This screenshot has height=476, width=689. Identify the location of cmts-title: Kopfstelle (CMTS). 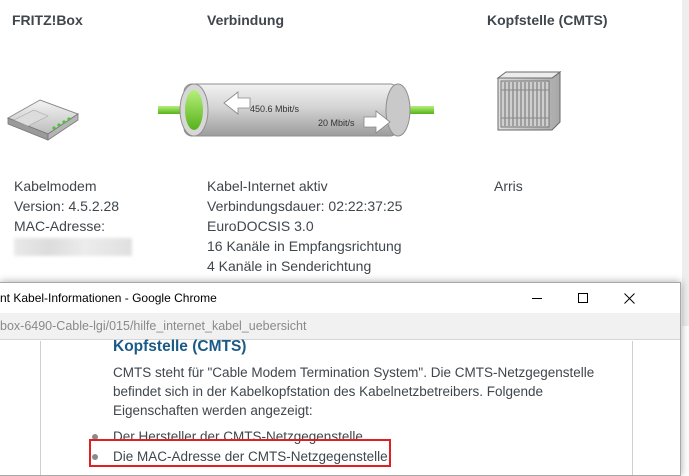
(547, 20).